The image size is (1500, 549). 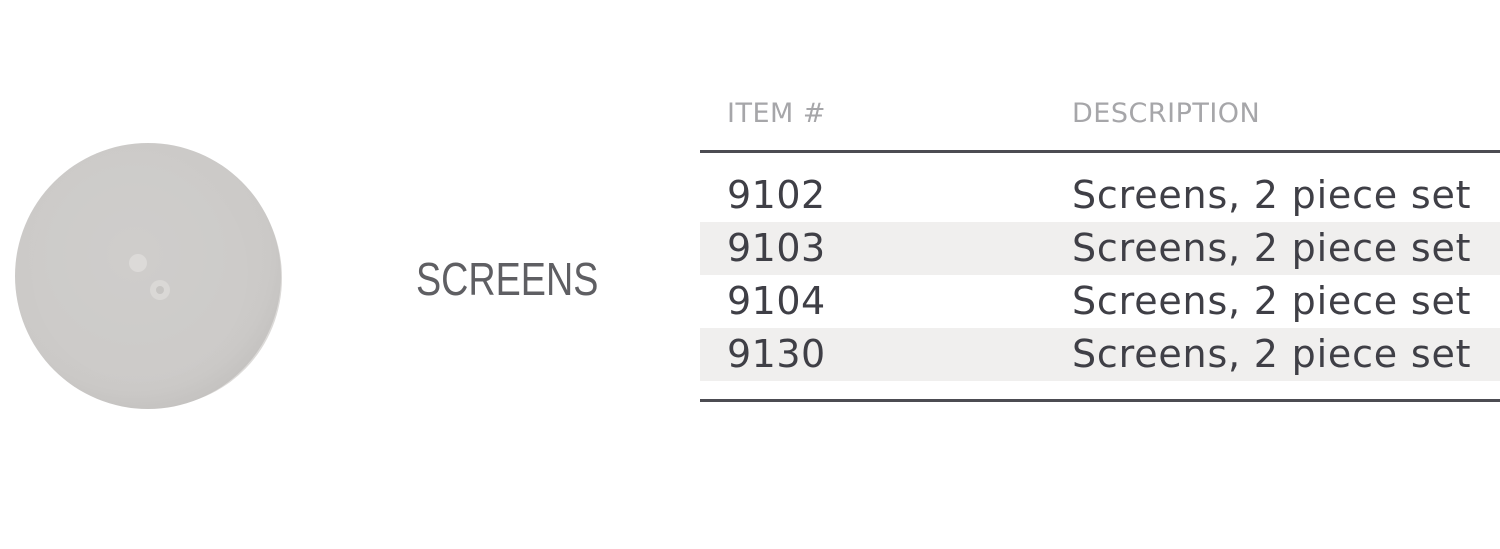 I want to click on item-number: 9102, so click(x=776, y=195).